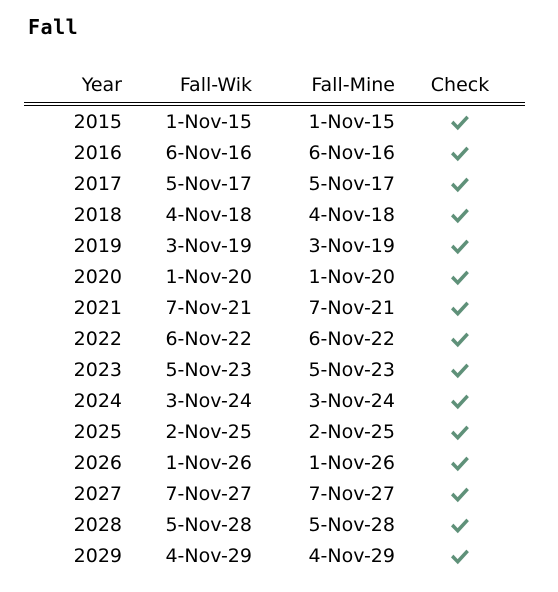 This screenshot has height=592, width=558. What do you see at coordinates (351, 401) in the screenshot?
I see `cell-fall-mine: 3-Nov-24` at bounding box center [351, 401].